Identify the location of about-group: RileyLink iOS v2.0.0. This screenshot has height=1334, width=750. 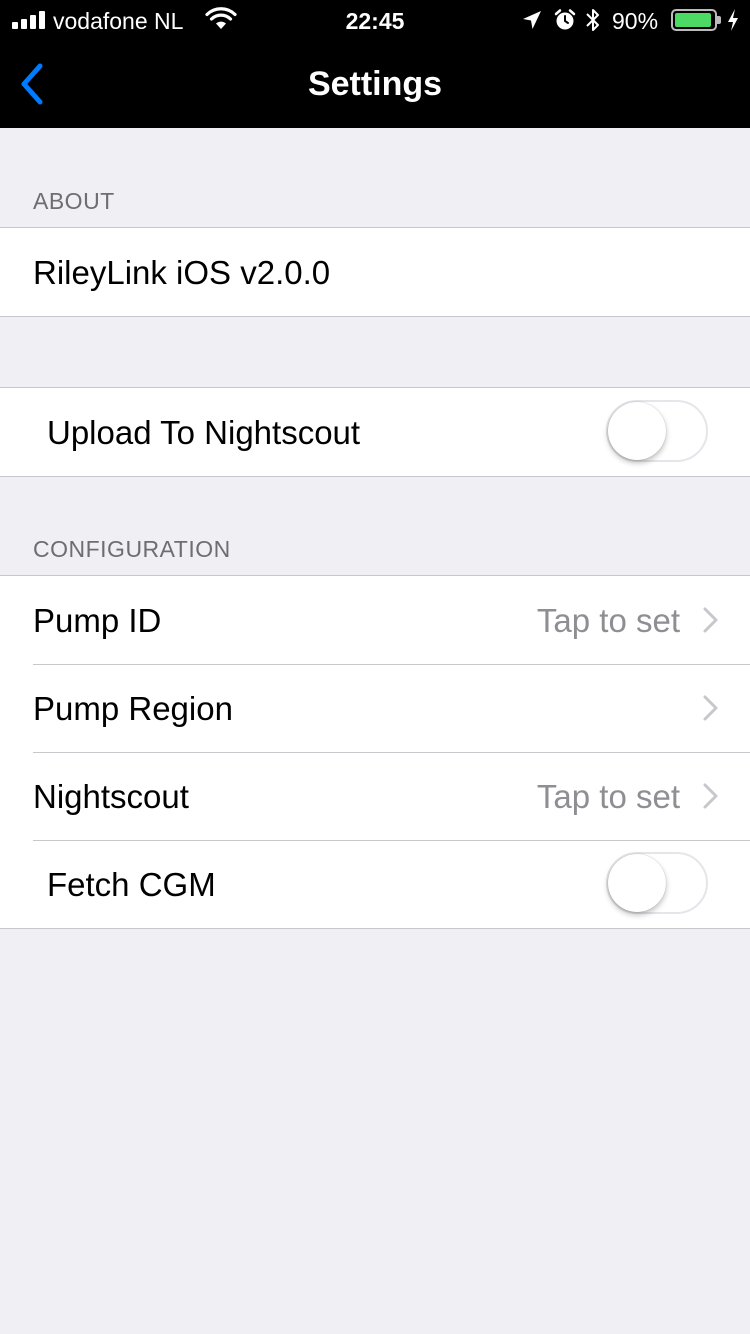
(375, 272).